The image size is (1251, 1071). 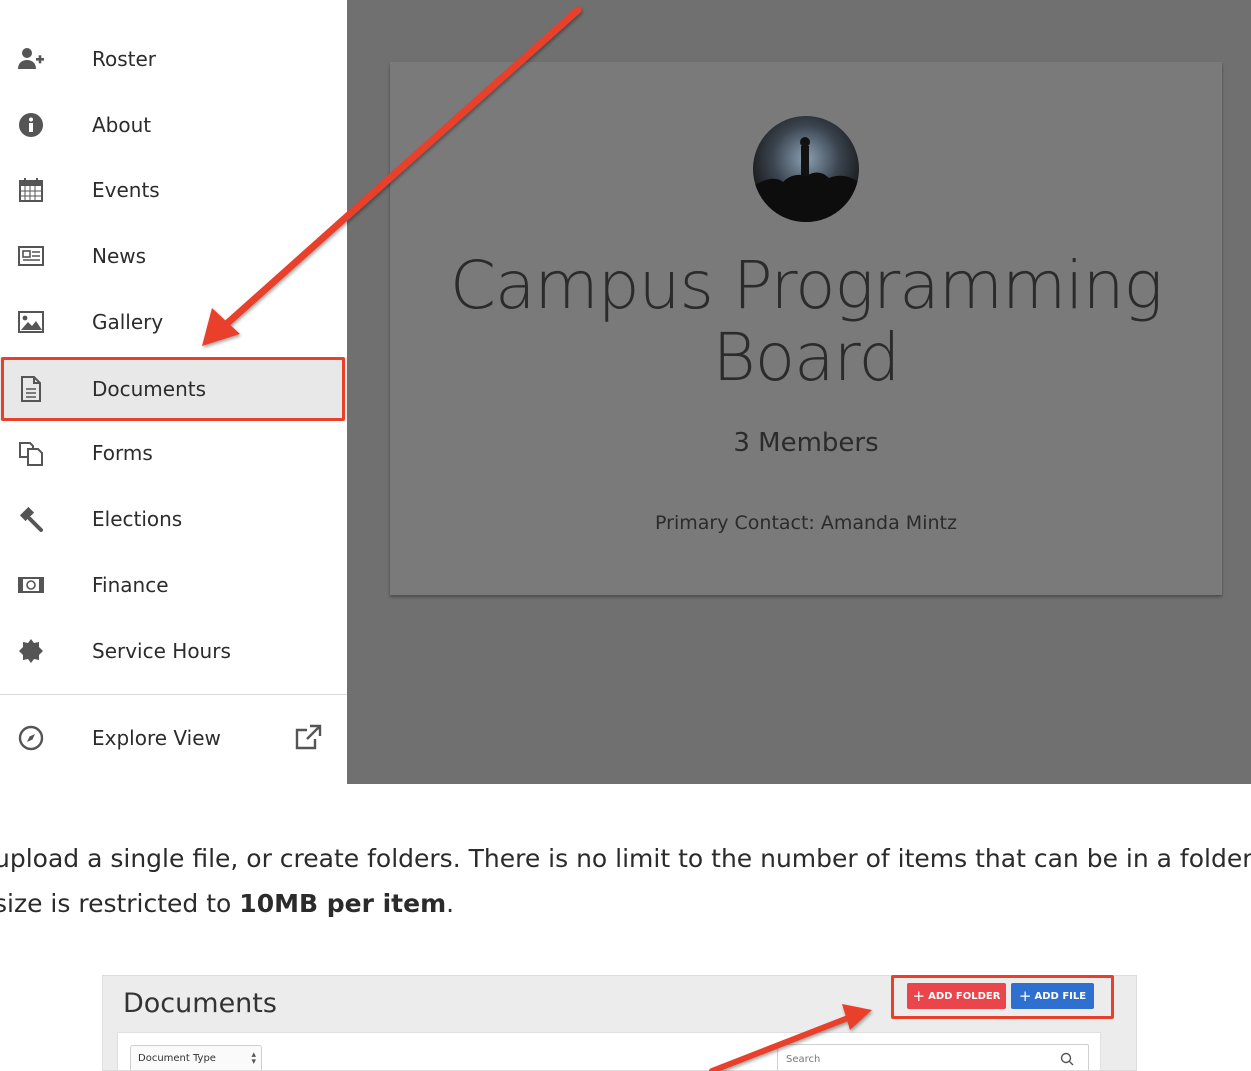 What do you see at coordinates (126, 190) in the screenshot?
I see `sidebar-item-label: Events` at bounding box center [126, 190].